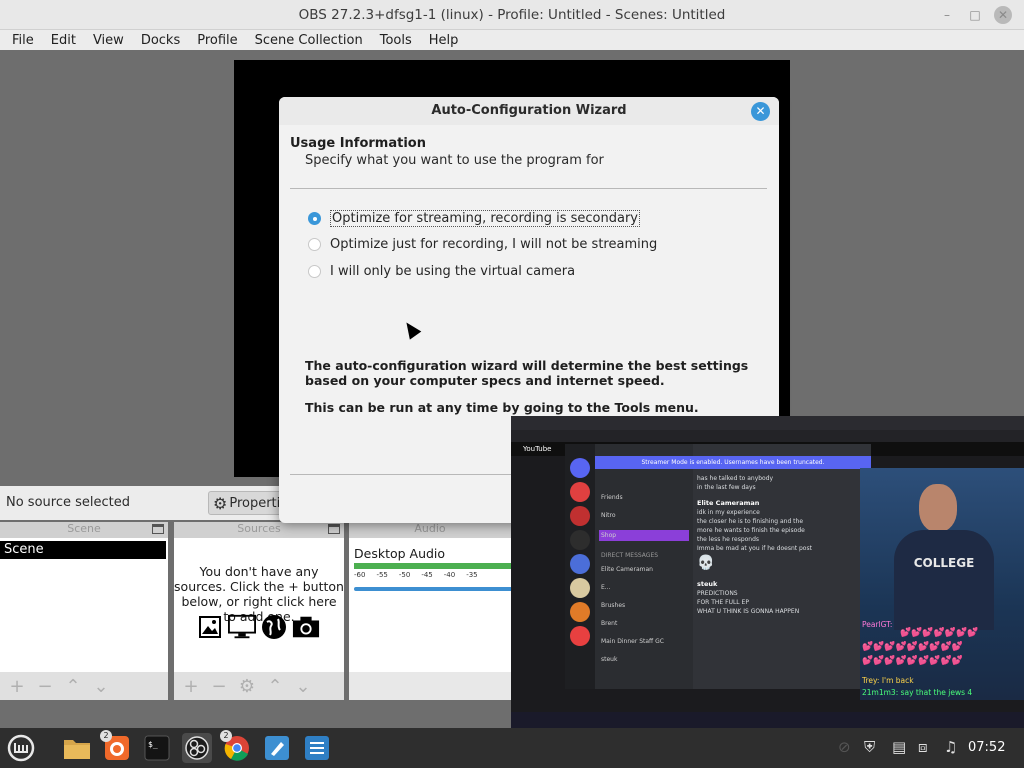 The height and width of the screenshot is (768, 1024). Describe the element at coordinates (869, 747) in the screenshot. I see `shield-icon: ⛨` at that location.